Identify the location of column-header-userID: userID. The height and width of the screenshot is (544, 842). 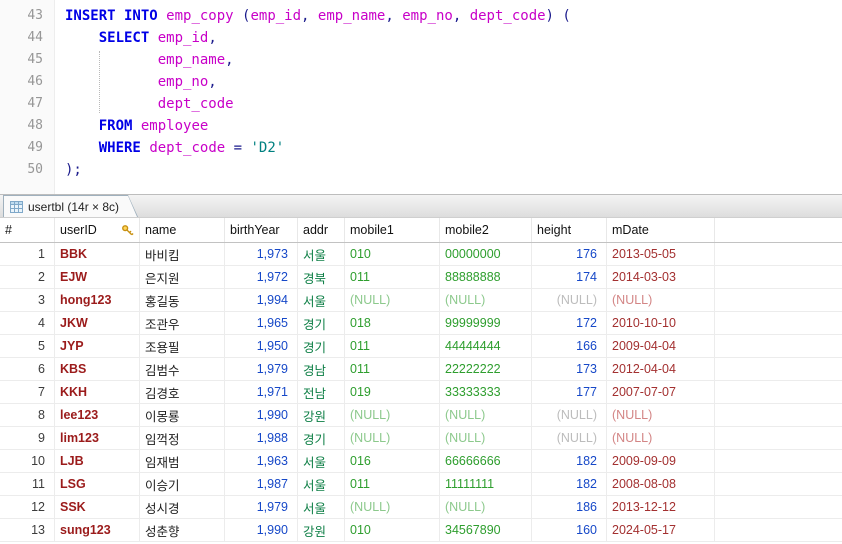
(97, 230).